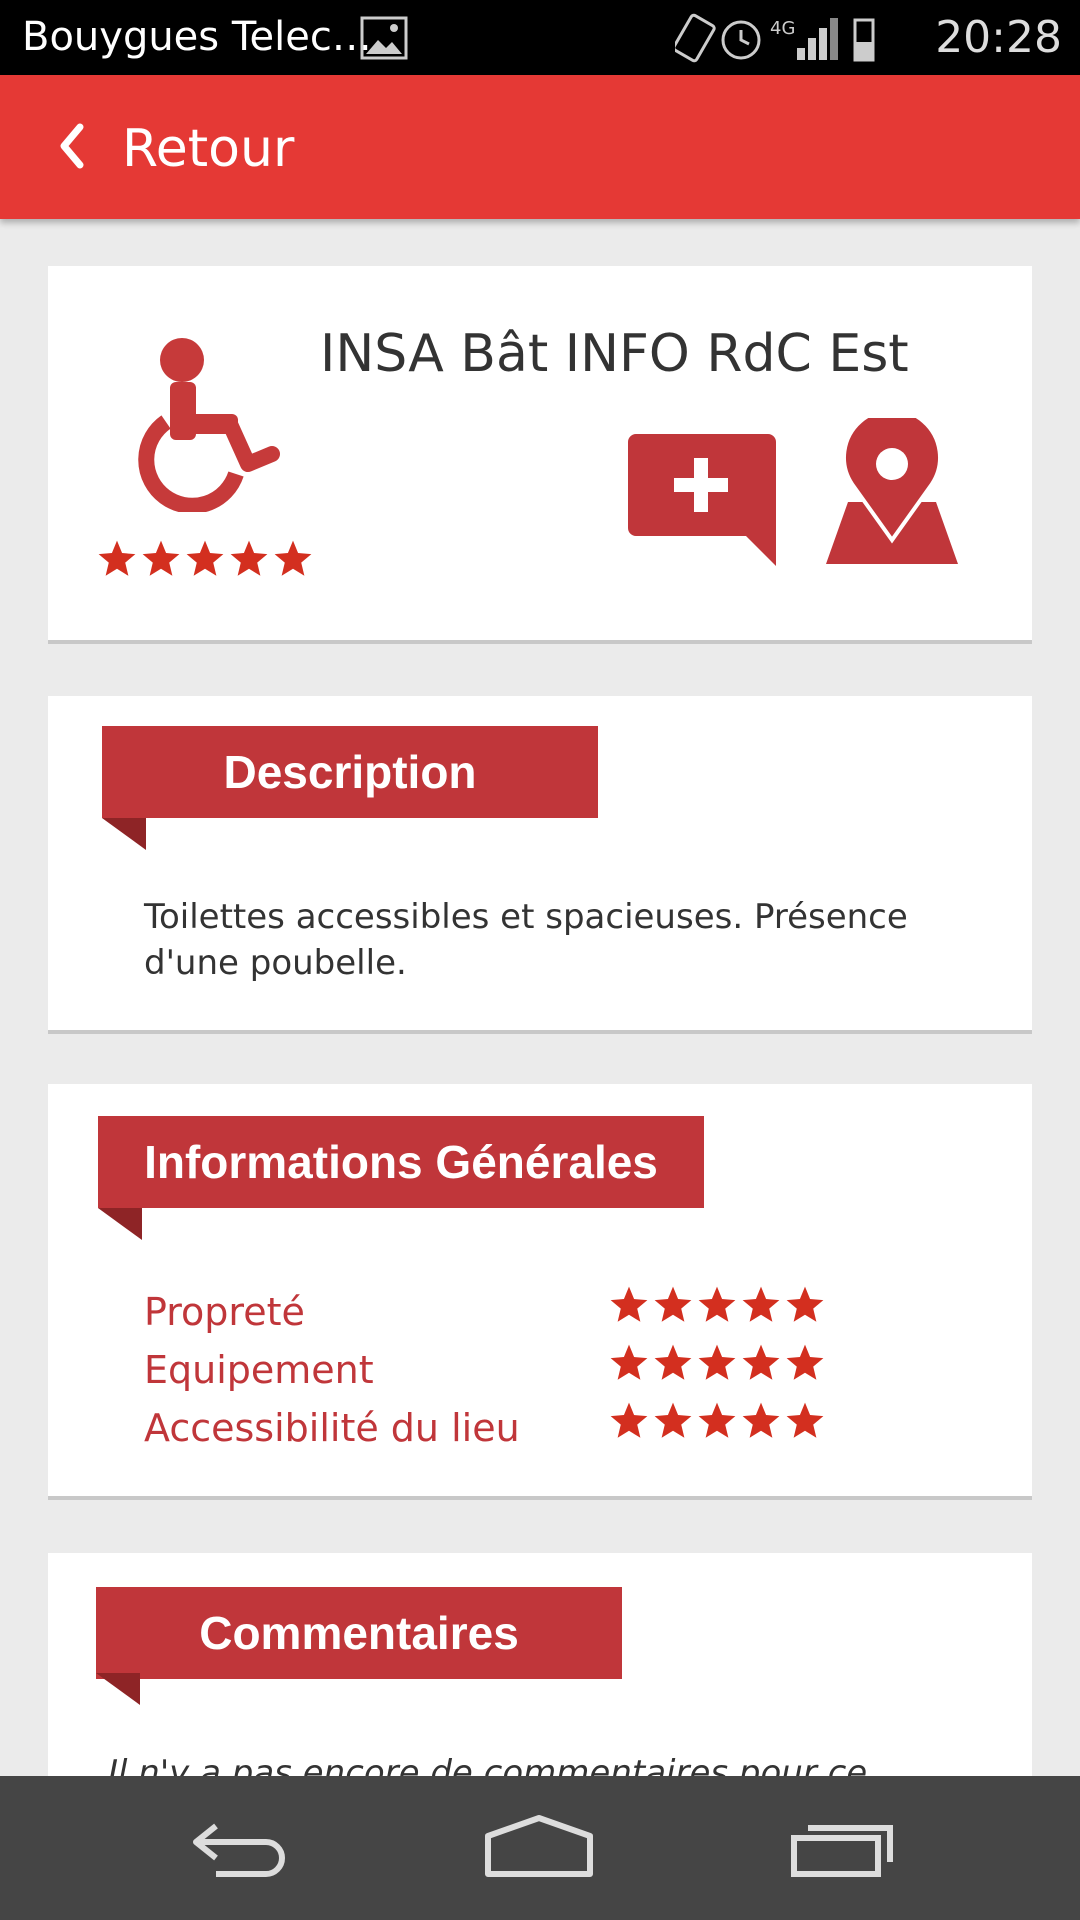  I want to click on rating-label-accessibilite: Accessibilité du lieu, so click(332, 1428).